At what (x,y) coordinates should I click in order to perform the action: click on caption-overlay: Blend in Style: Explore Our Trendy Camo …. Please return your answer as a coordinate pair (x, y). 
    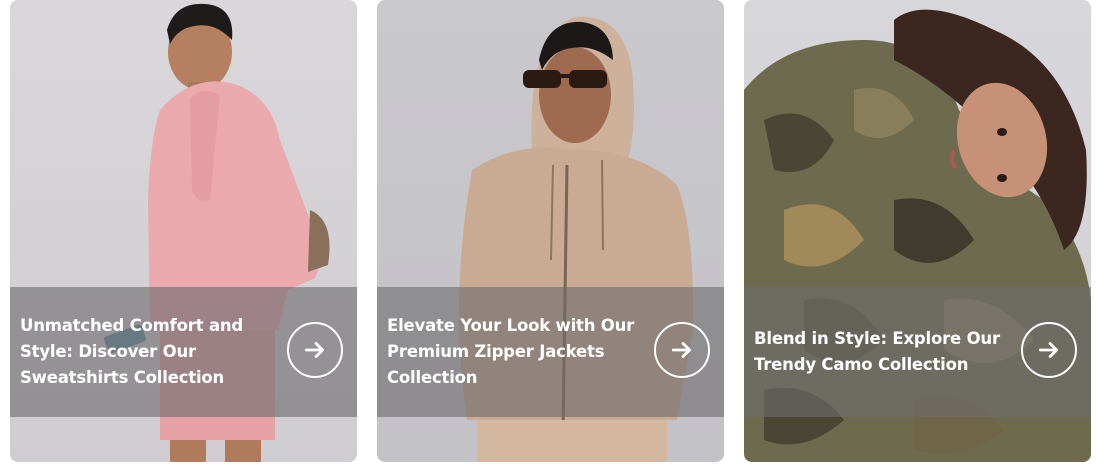
    Looking at the image, I should click on (917, 352).